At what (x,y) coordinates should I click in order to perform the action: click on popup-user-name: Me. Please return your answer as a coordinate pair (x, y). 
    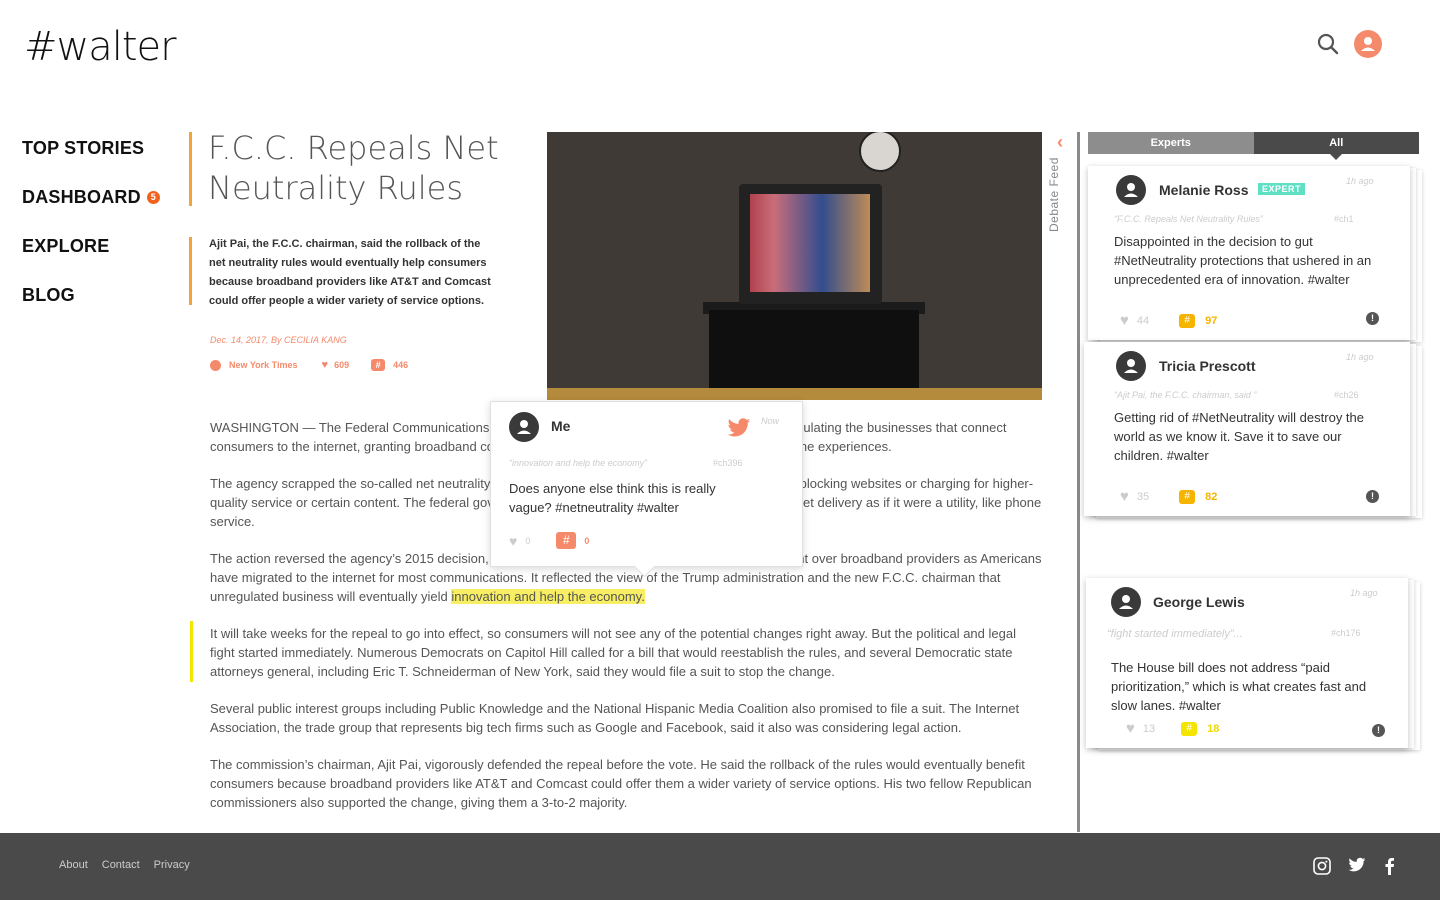
    Looking at the image, I should click on (561, 426).